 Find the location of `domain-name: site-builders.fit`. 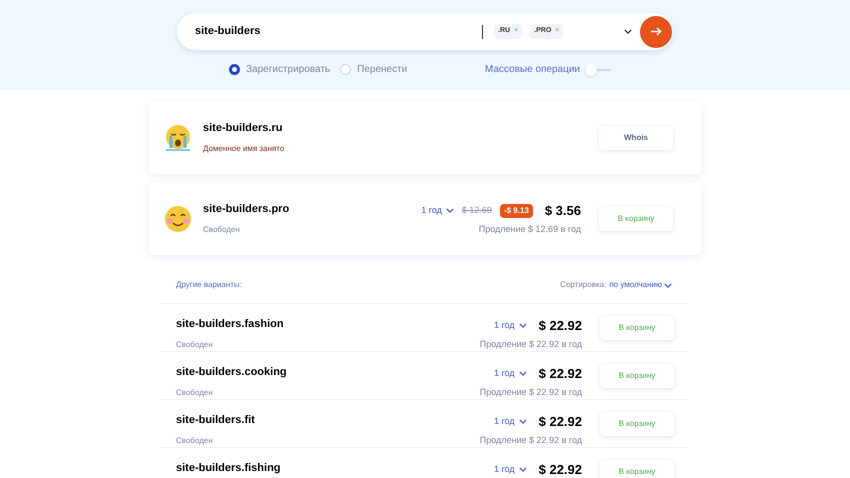

domain-name: site-builders.fit is located at coordinates (216, 420).